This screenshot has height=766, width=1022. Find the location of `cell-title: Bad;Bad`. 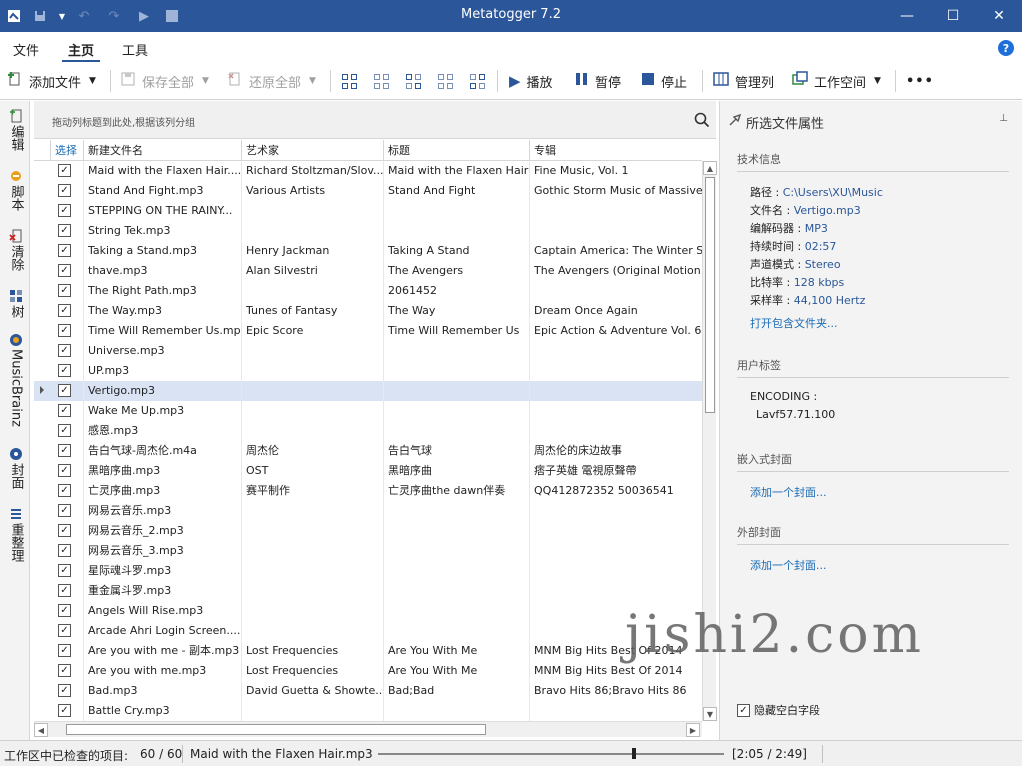

cell-title: Bad;Bad is located at coordinates (456, 691).